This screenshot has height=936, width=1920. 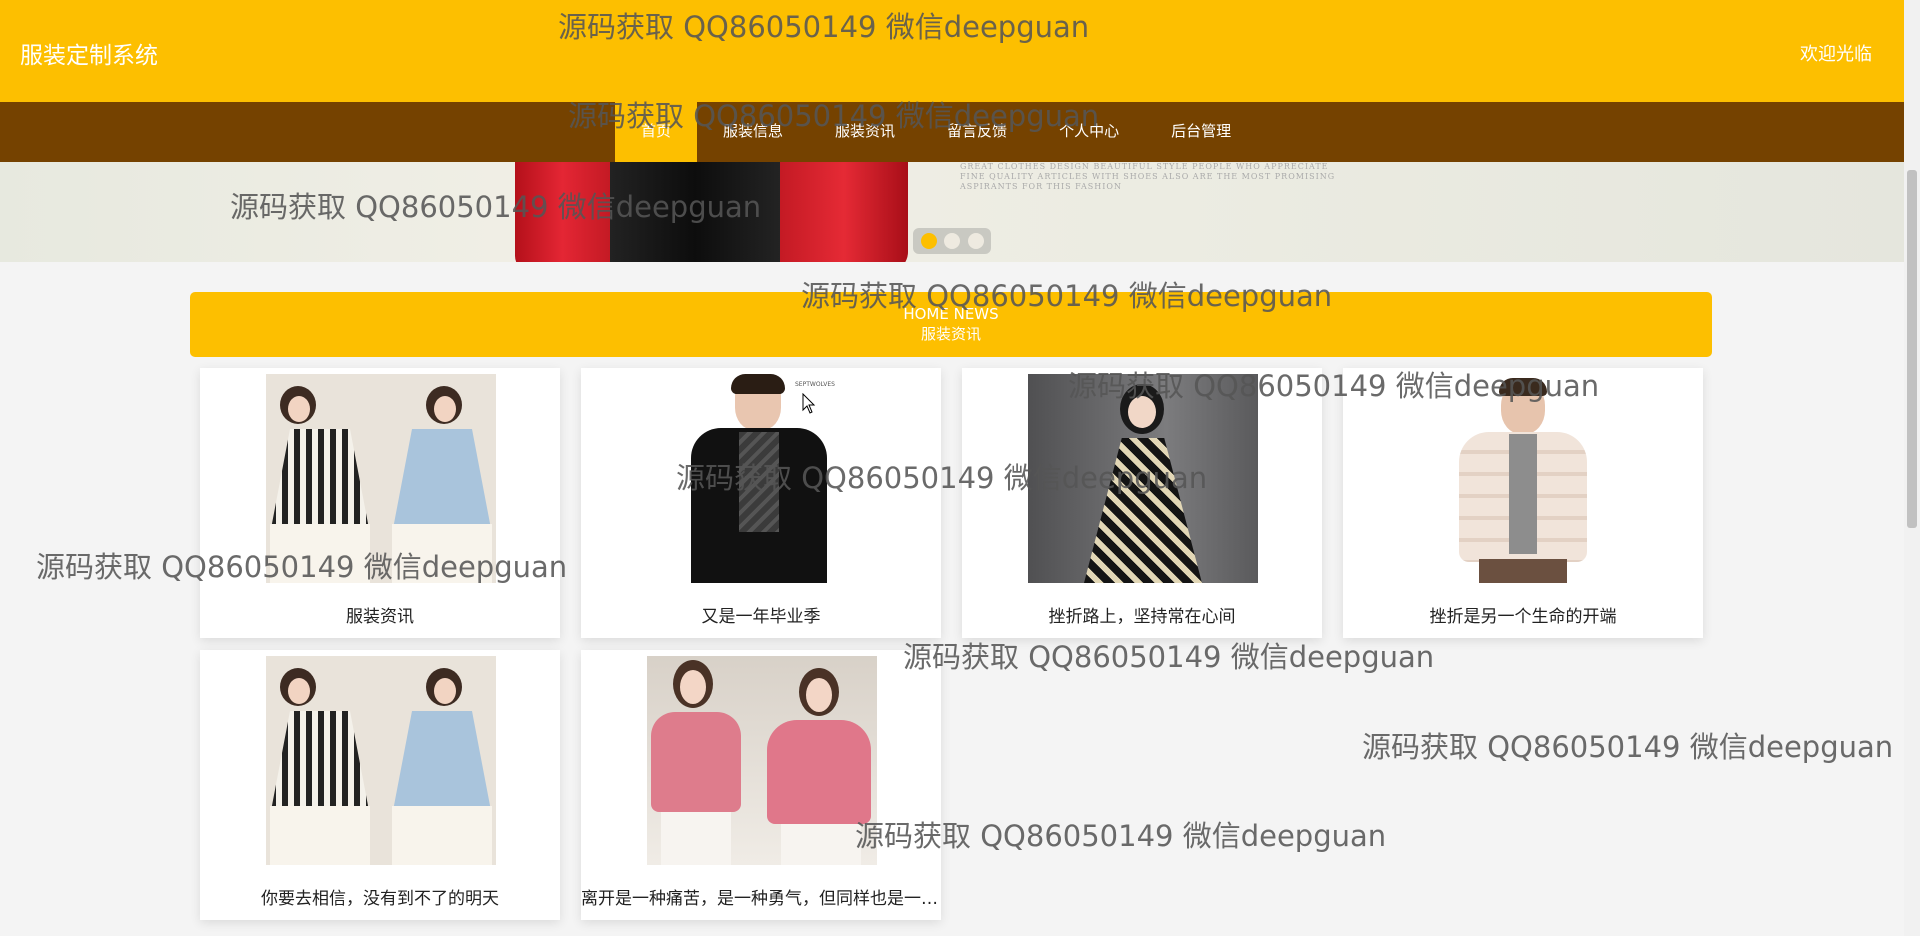 What do you see at coordinates (89, 53) in the screenshot?
I see `site-title: 服装定制系统` at bounding box center [89, 53].